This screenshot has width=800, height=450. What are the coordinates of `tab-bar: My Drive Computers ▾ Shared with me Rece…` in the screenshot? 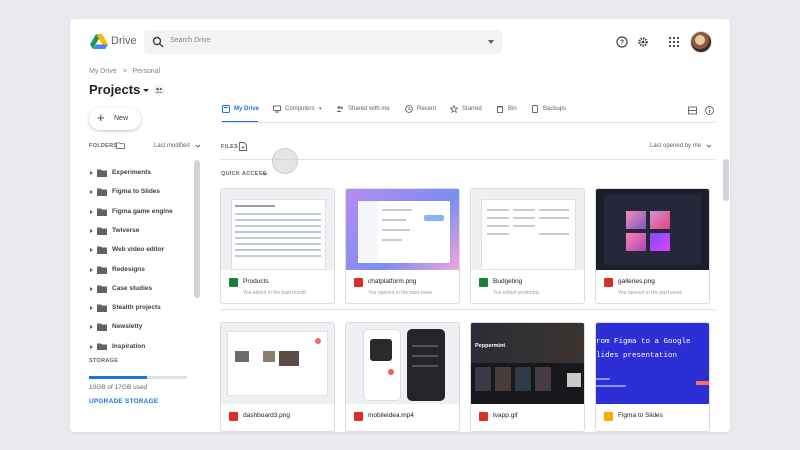 It's located at (470, 111).